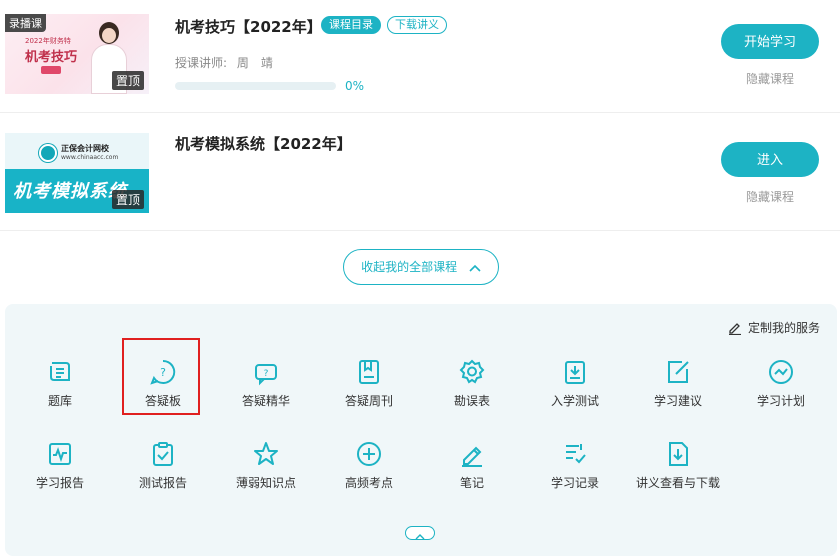 Image resolution: width=840 pixels, height=560 pixels. What do you see at coordinates (369, 392) in the screenshot?
I see `service-item: 答疑周刊` at bounding box center [369, 392].